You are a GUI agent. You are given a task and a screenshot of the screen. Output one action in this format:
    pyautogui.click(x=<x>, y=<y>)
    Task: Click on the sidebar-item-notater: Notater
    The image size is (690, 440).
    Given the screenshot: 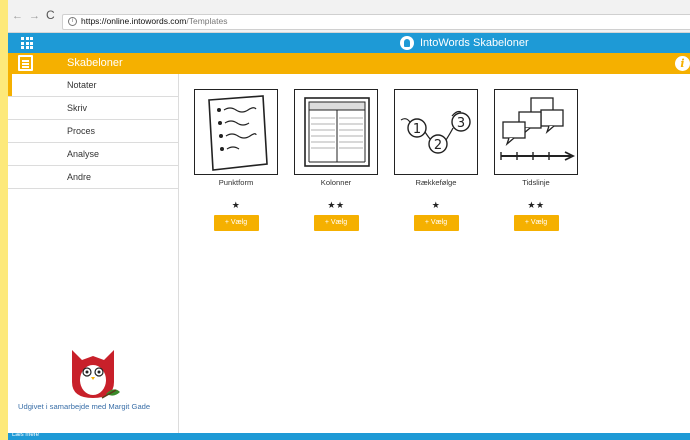 What is the action you would take?
    pyautogui.click(x=93, y=85)
    